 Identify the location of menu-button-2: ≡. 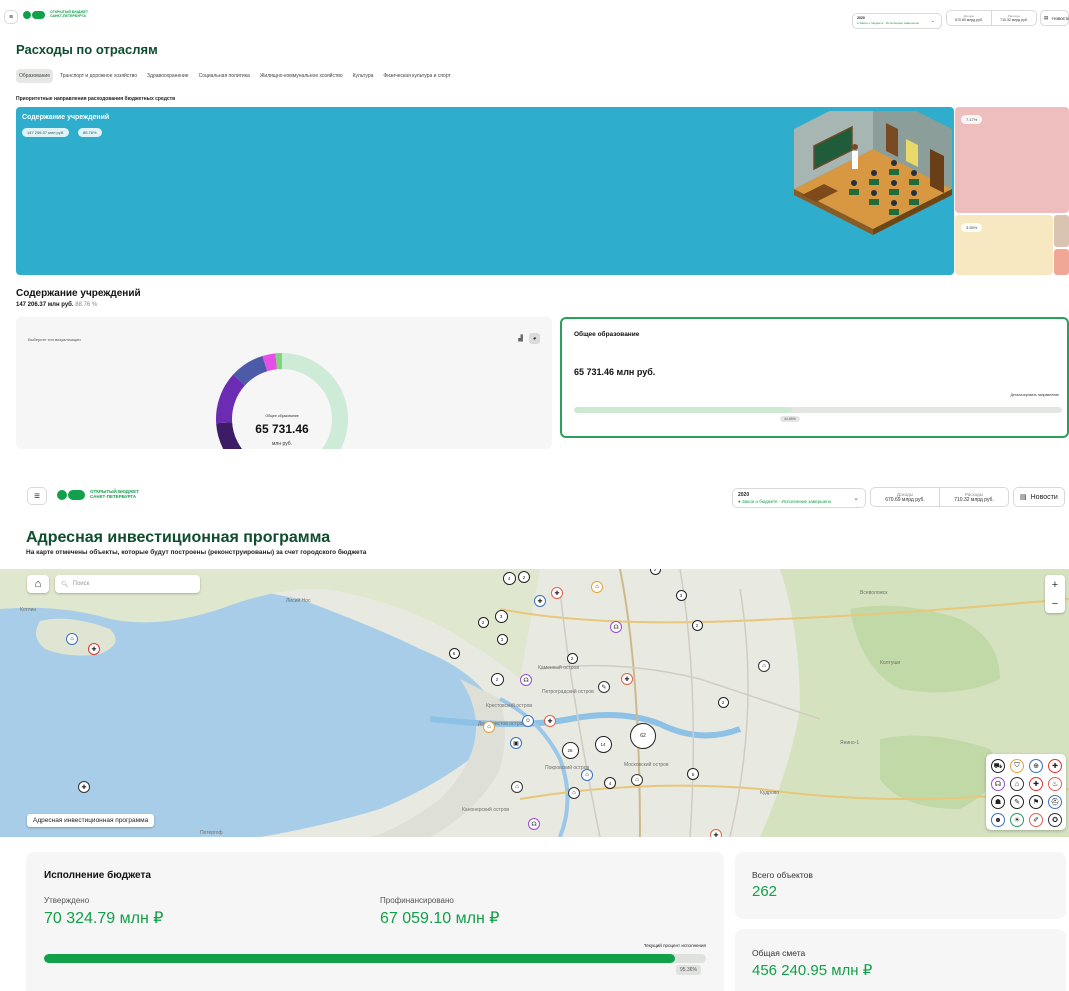
(37, 496).